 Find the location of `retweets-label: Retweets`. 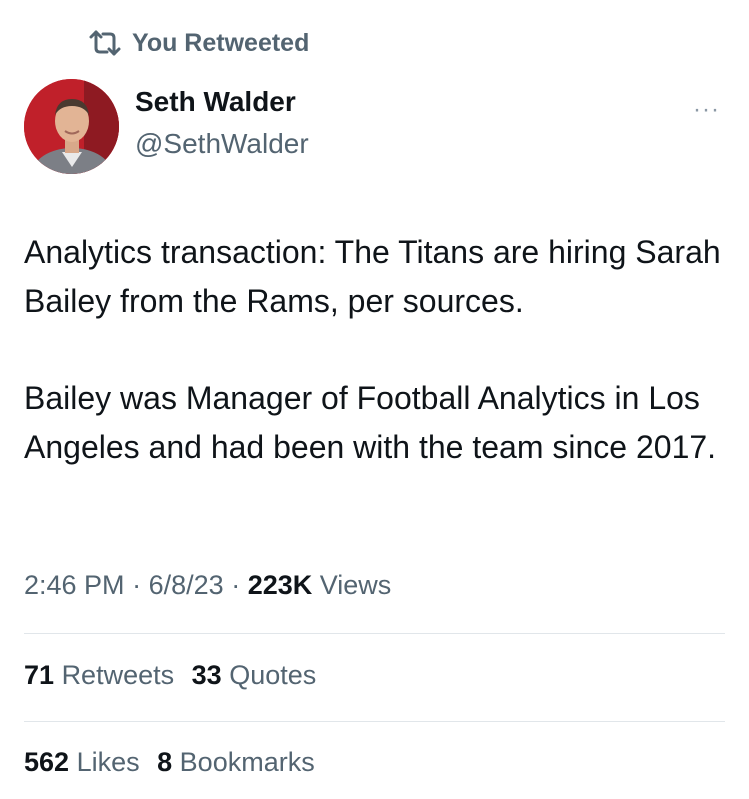

retweets-label: Retweets is located at coordinates (118, 675).